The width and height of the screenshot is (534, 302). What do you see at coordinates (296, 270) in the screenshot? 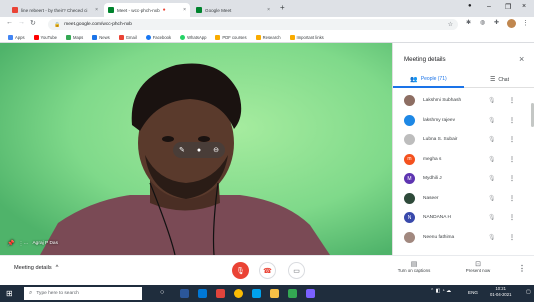
I see `camera-button: ▭` at bounding box center [296, 270].